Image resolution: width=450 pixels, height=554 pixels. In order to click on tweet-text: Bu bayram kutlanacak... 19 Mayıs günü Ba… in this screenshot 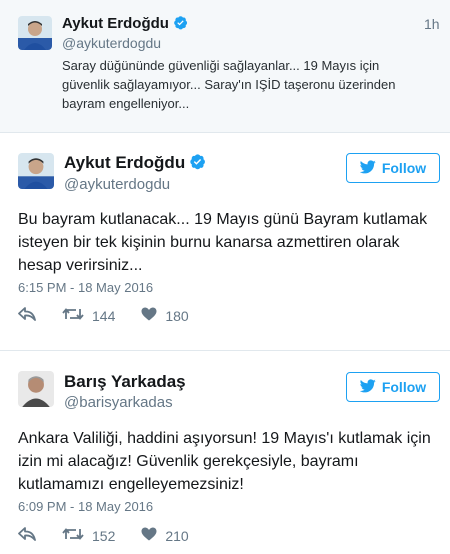, I will do `click(223, 242)`.